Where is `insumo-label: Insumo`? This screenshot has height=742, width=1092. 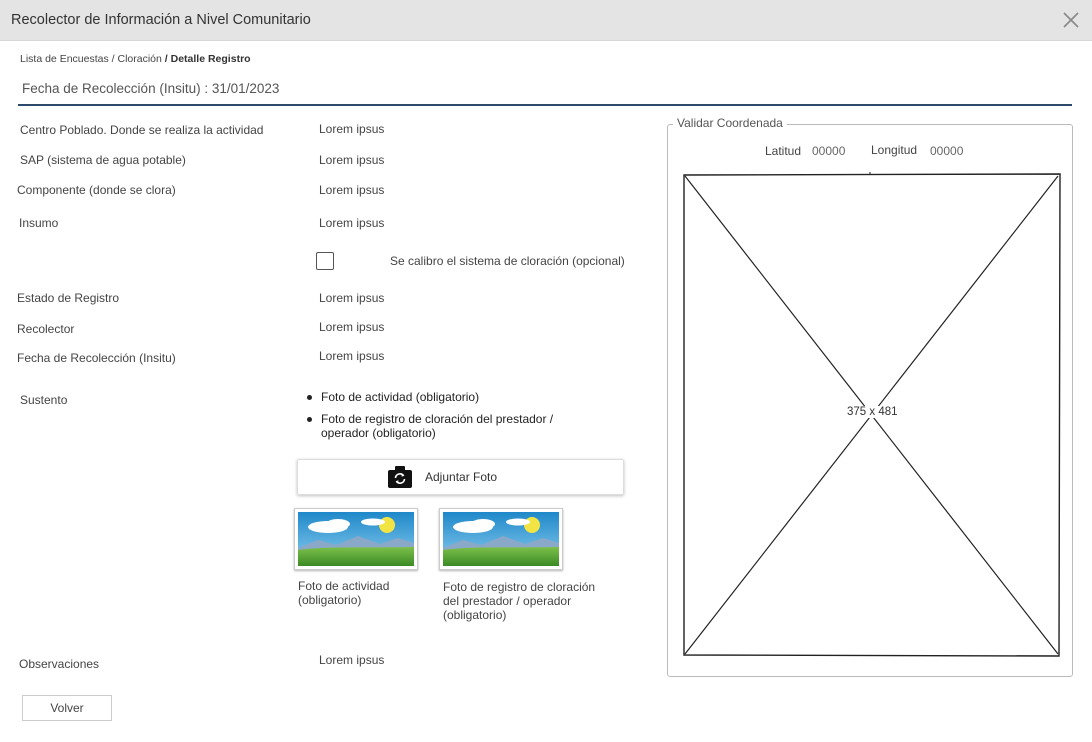
insumo-label: Insumo is located at coordinates (39, 223).